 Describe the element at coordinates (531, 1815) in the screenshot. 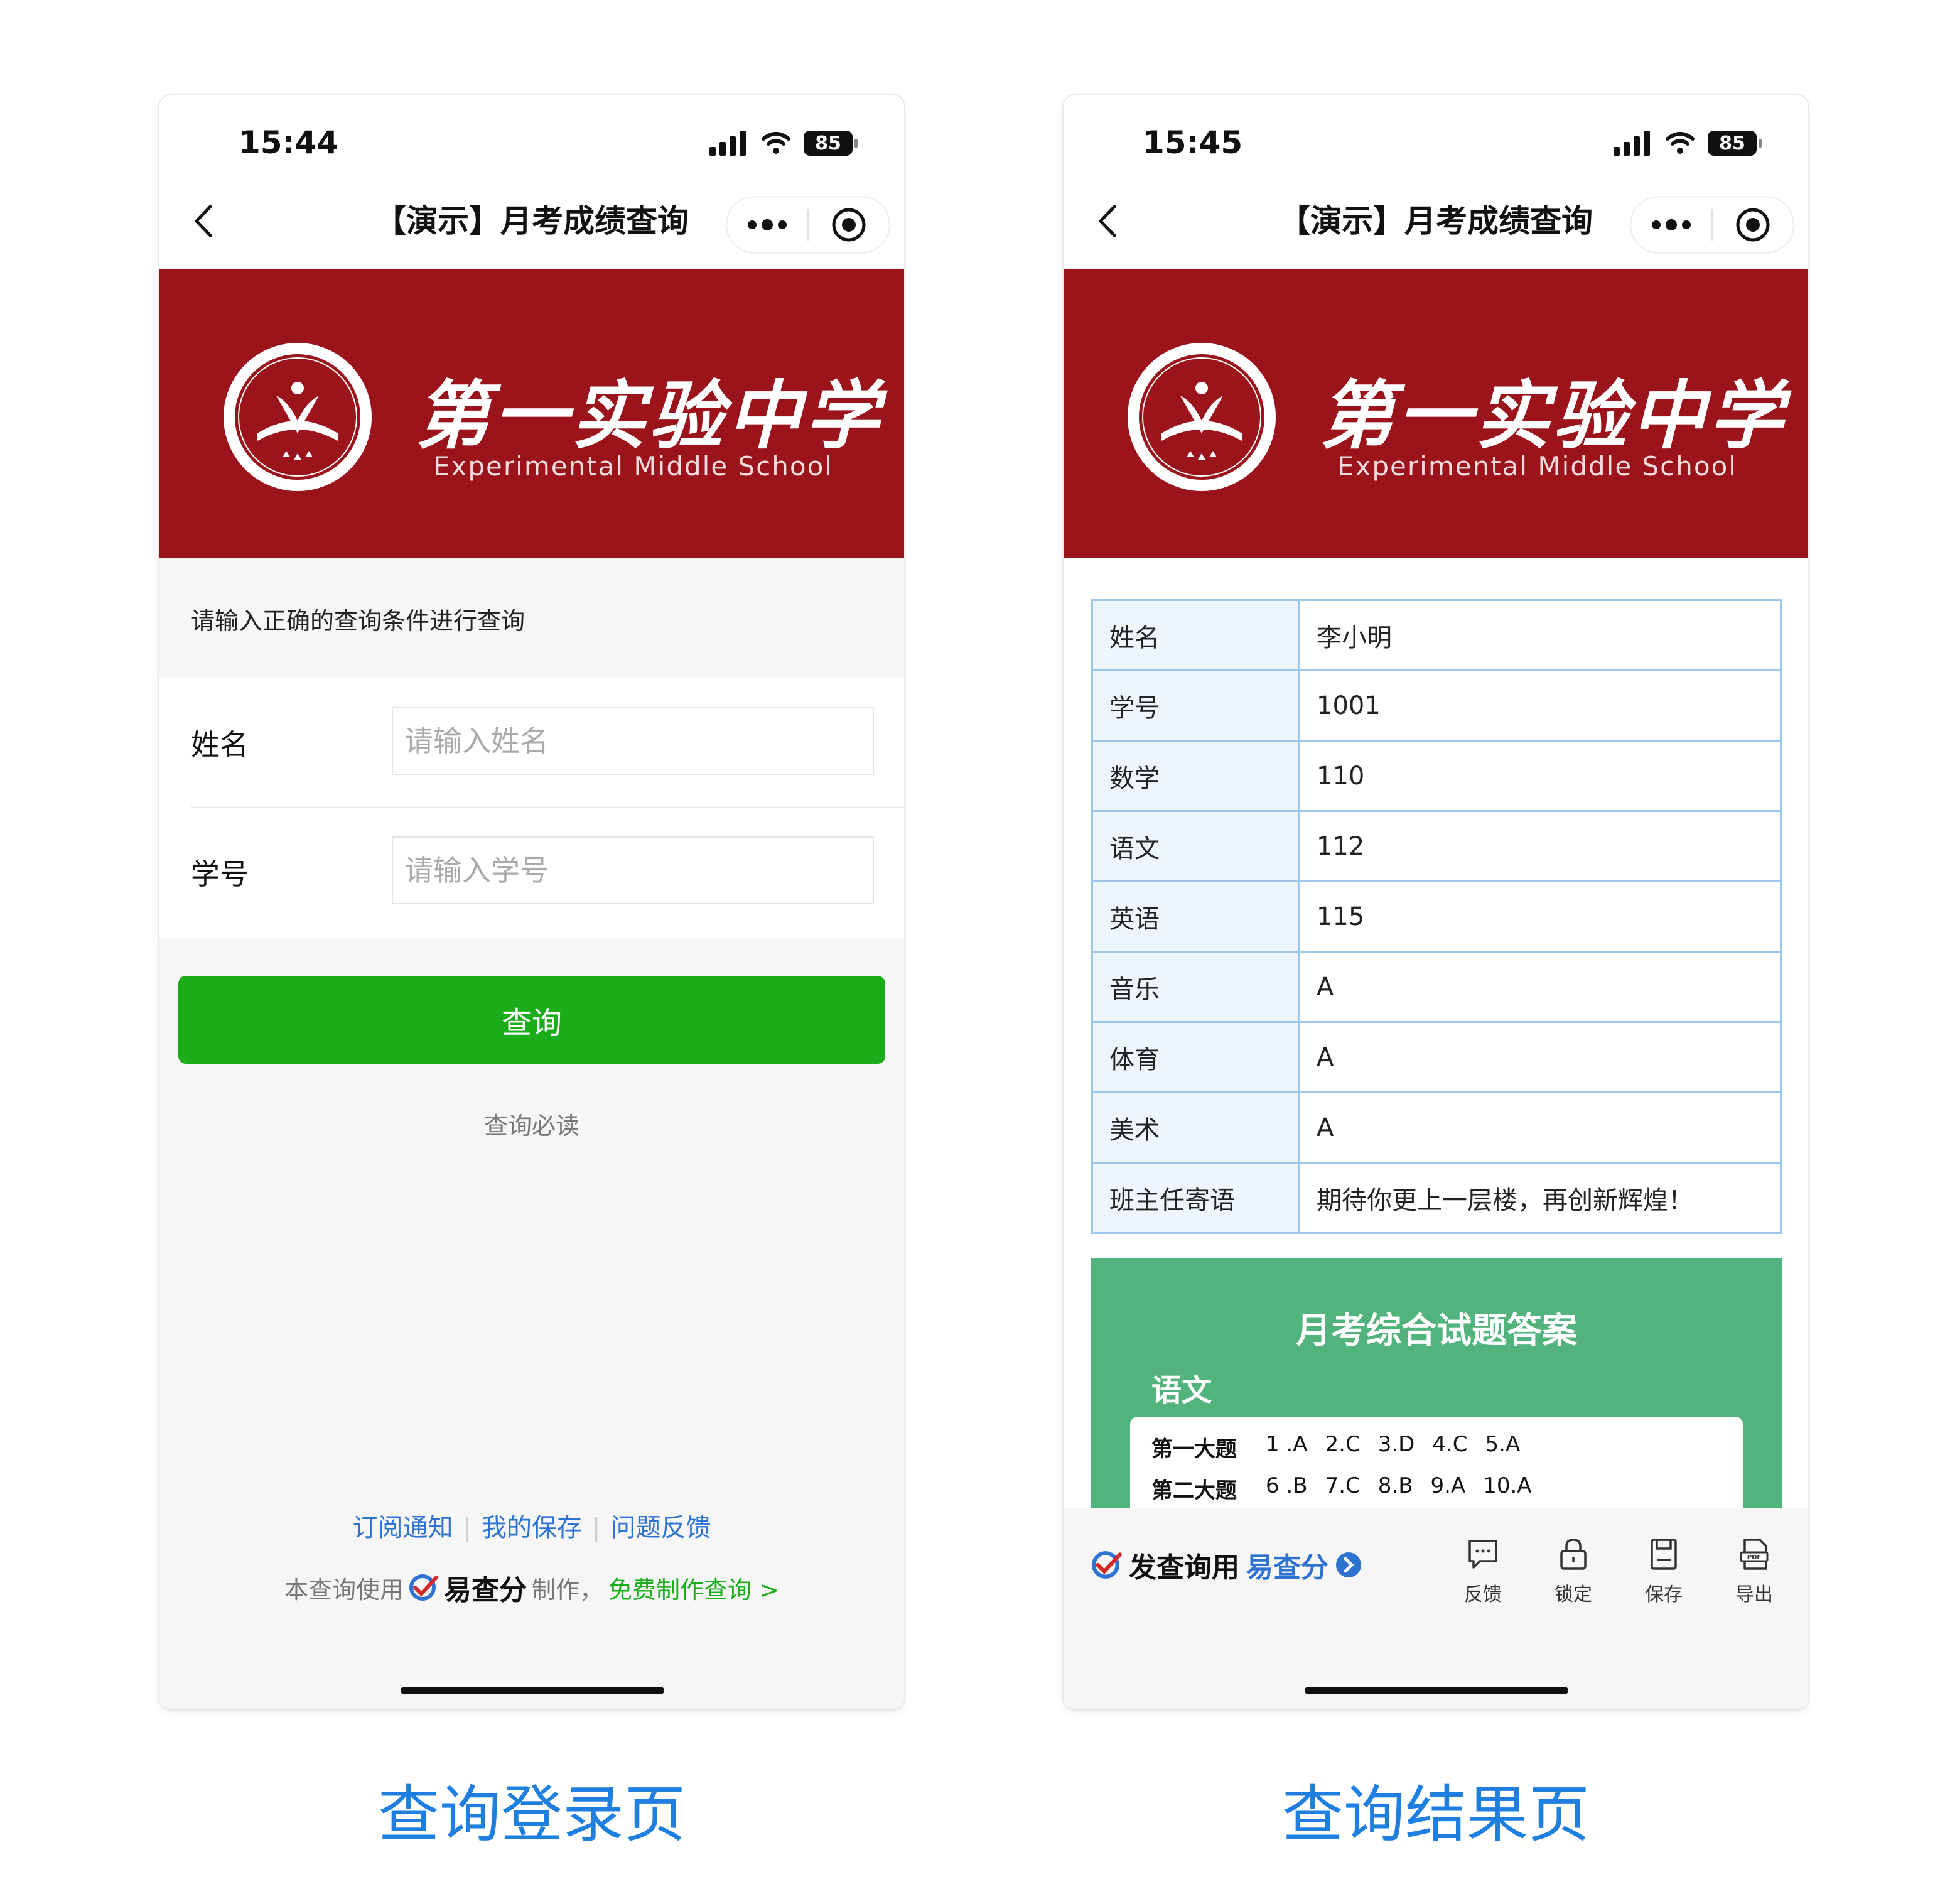

I see `caption-login-page: 查询登录页` at that location.